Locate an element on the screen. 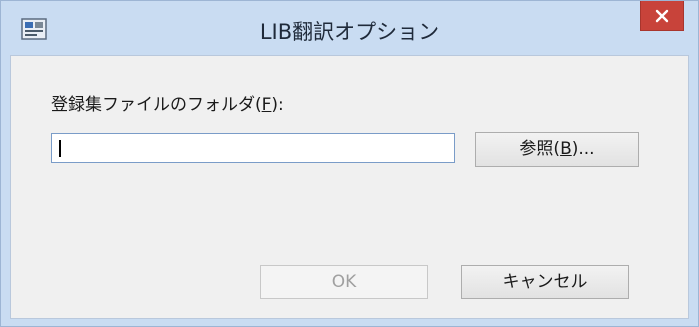  cancel-button: キャンセル is located at coordinates (545, 282).